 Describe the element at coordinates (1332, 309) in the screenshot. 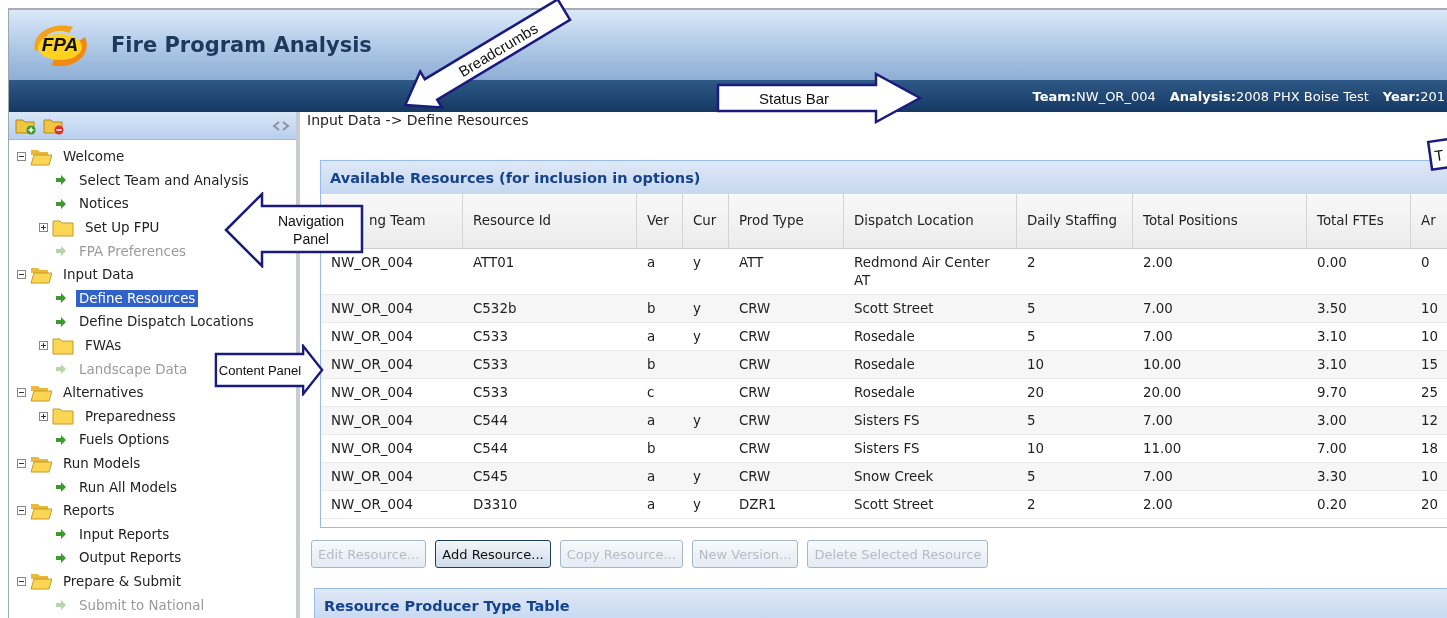

I see `table-cell-text: 3.50` at that location.